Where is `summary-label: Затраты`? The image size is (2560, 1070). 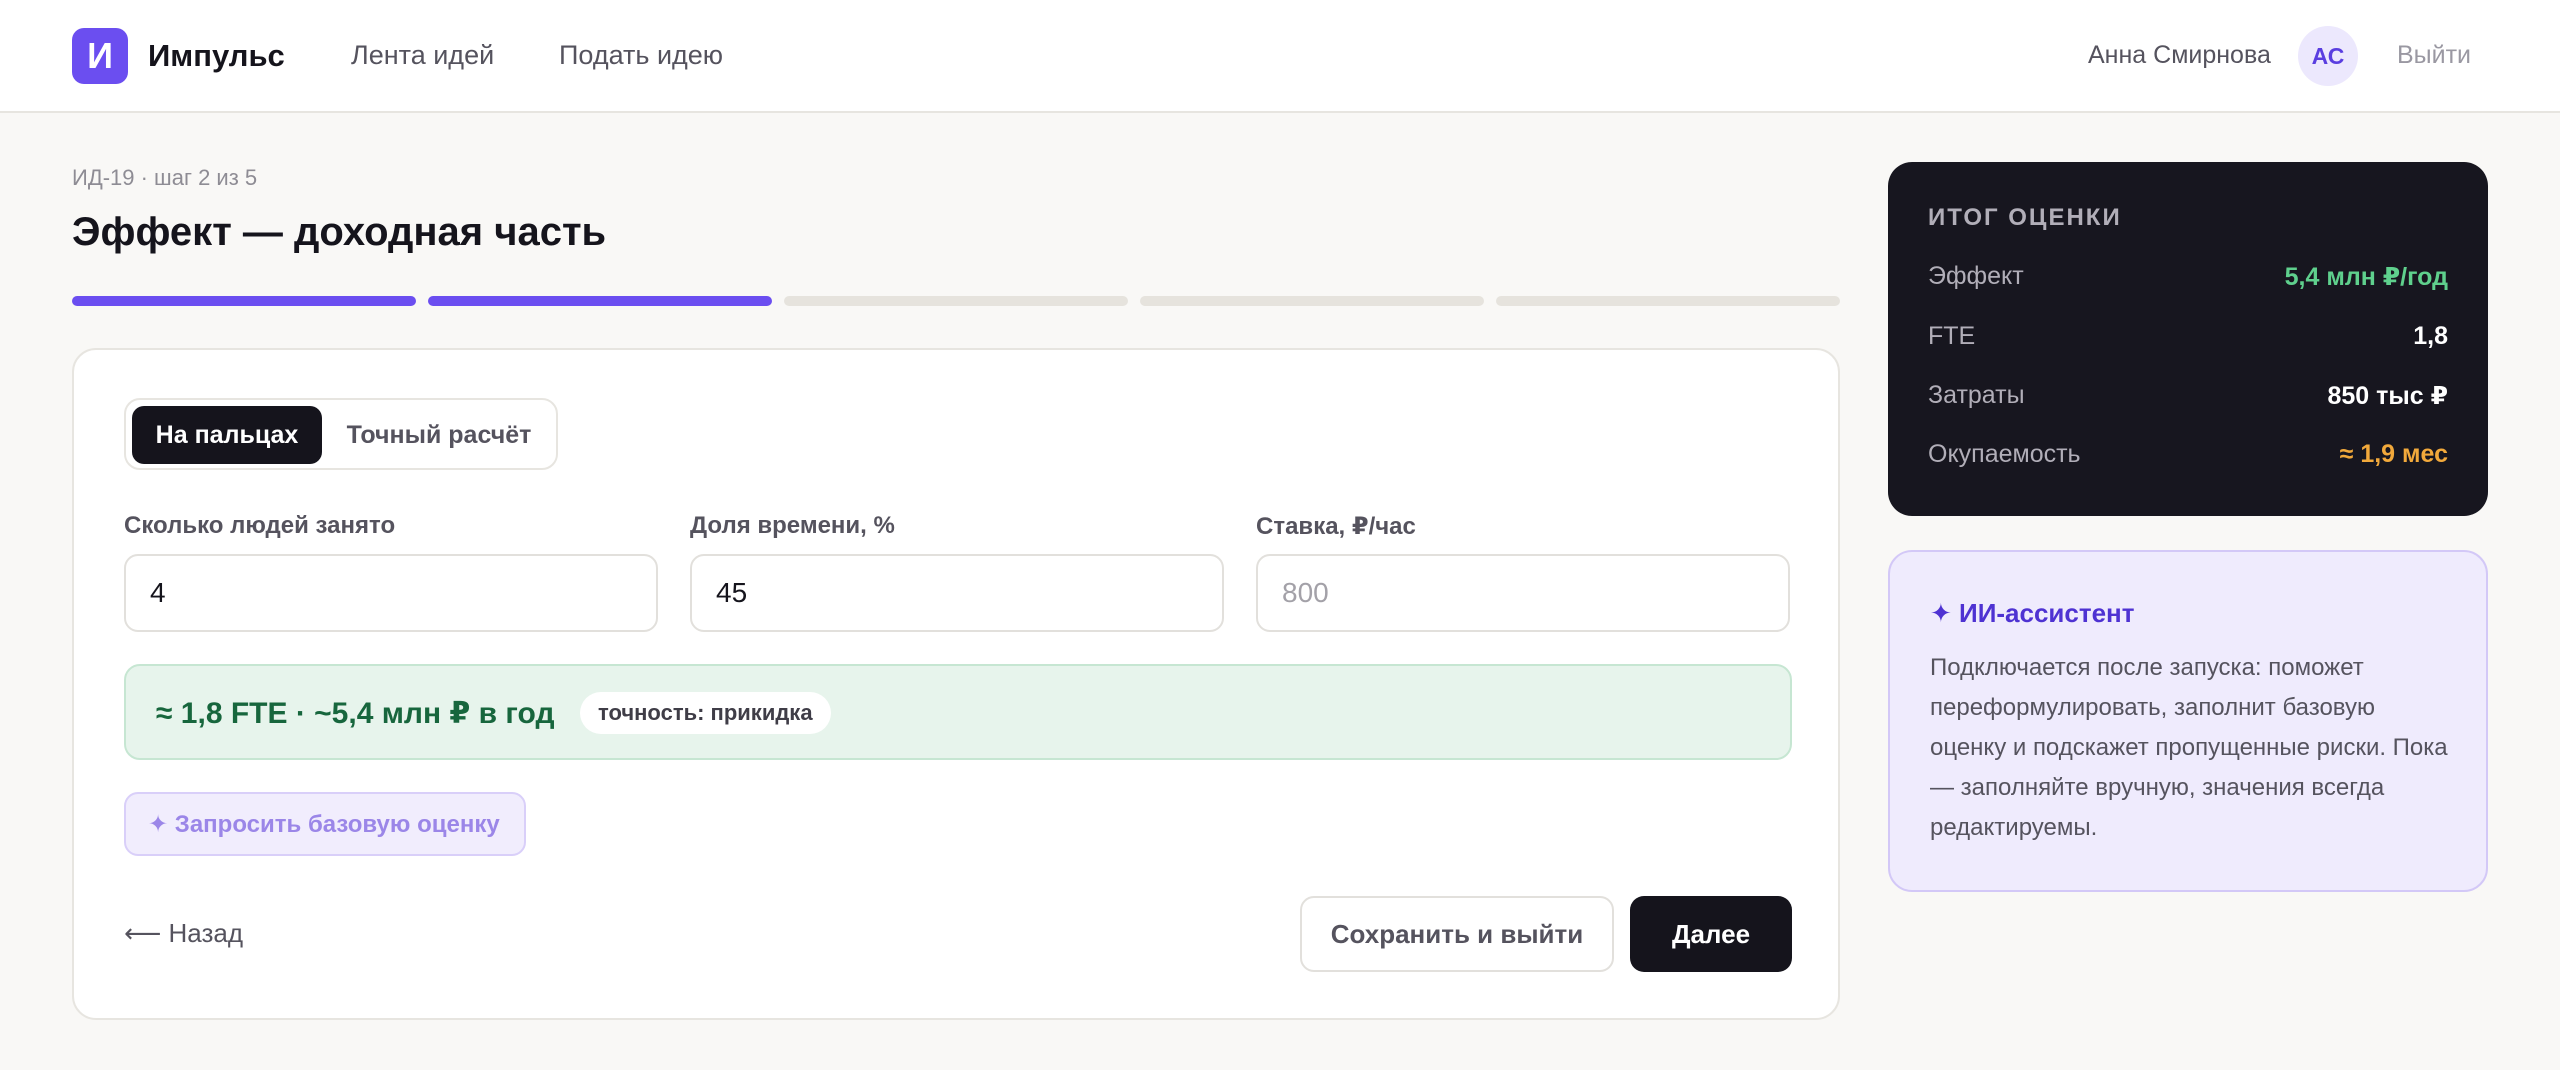 summary-label: Затраты is located at coordinates (1976, 395).